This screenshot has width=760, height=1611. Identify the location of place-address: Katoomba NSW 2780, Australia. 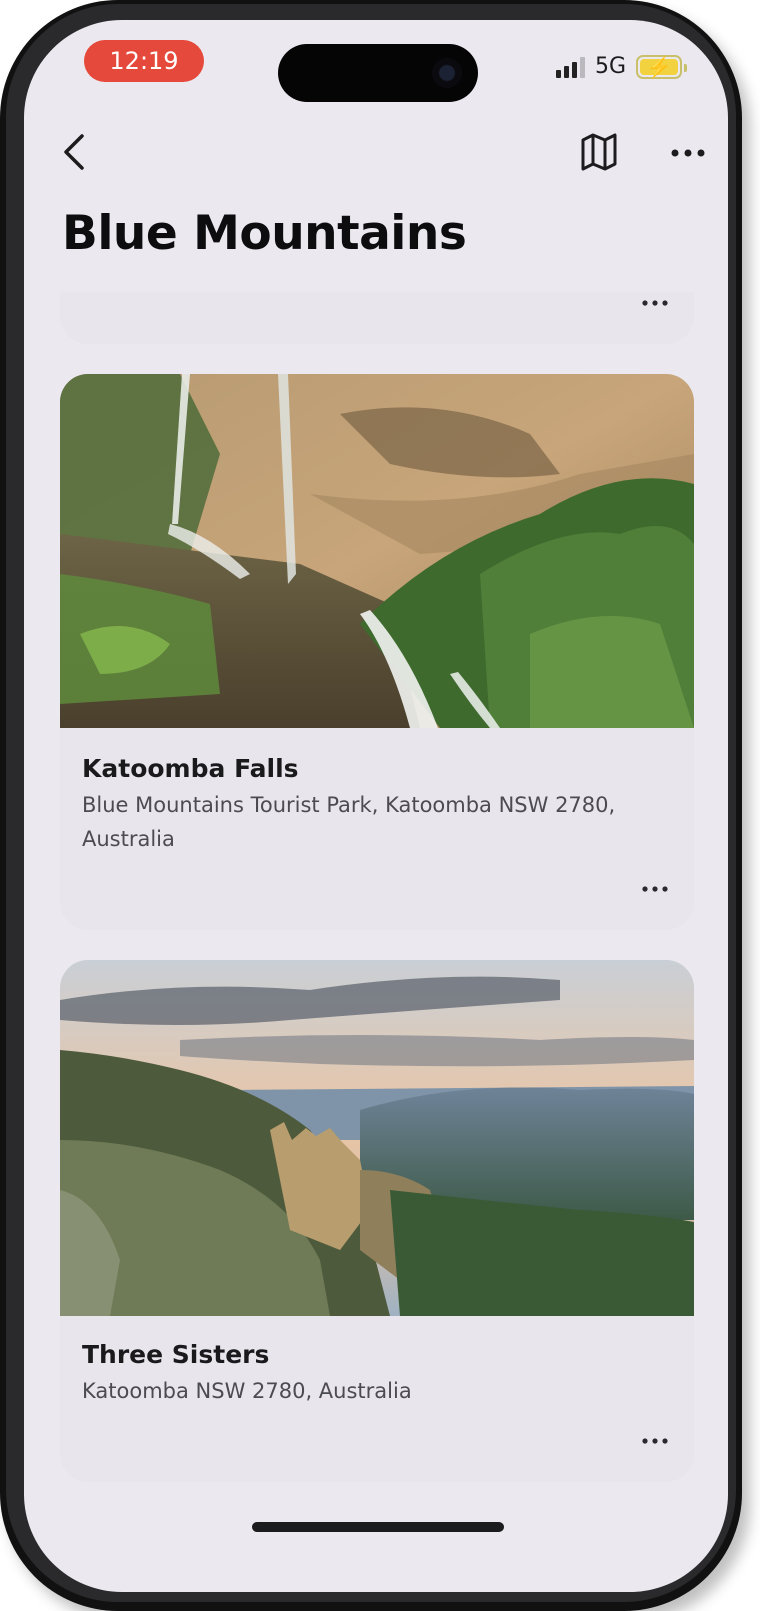
(247, 1391).